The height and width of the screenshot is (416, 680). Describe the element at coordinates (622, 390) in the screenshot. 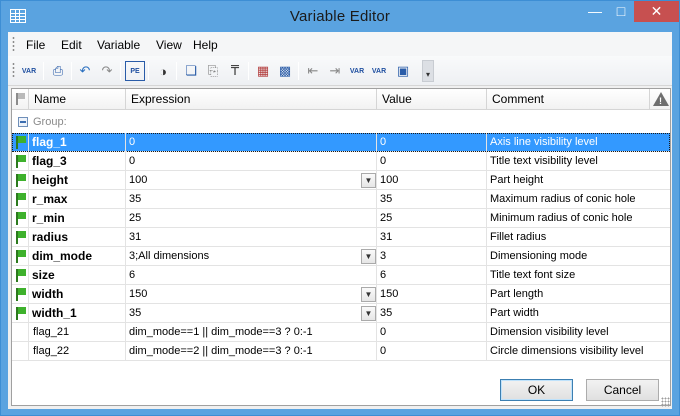

I see `cancel-button: Cancel` at that location.